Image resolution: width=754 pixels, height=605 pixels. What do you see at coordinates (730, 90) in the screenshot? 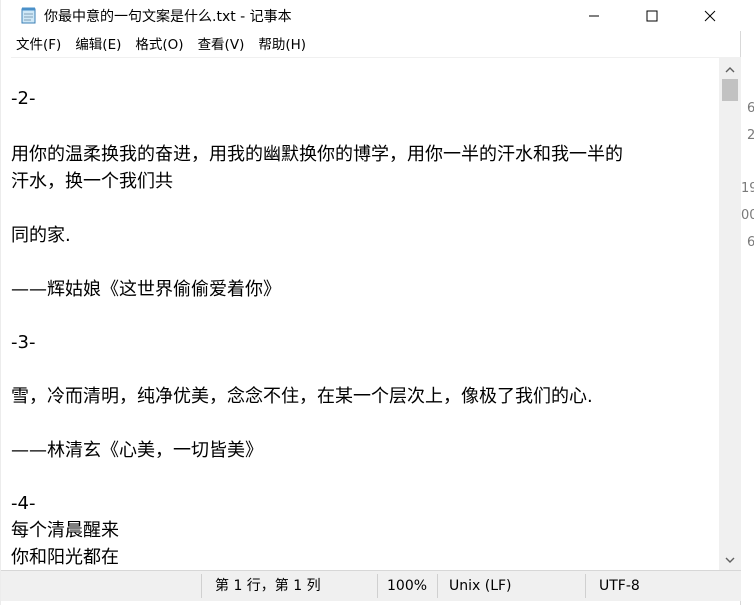
I see `scroll-thumb` at bounding box center [730, 90].